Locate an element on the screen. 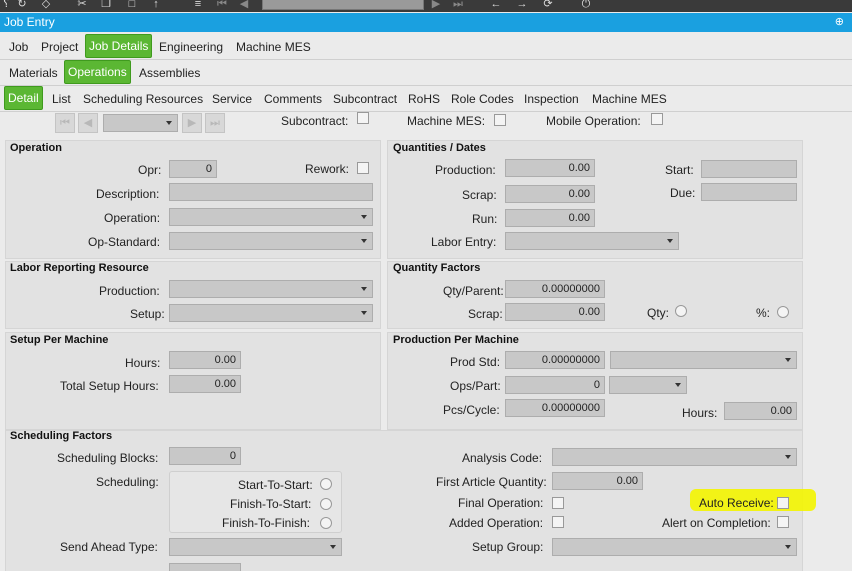 Image resolution: width=852 pixels, height=571 pixels. qf-scrap-label: Scrap: is located at coordinates (485, 314).